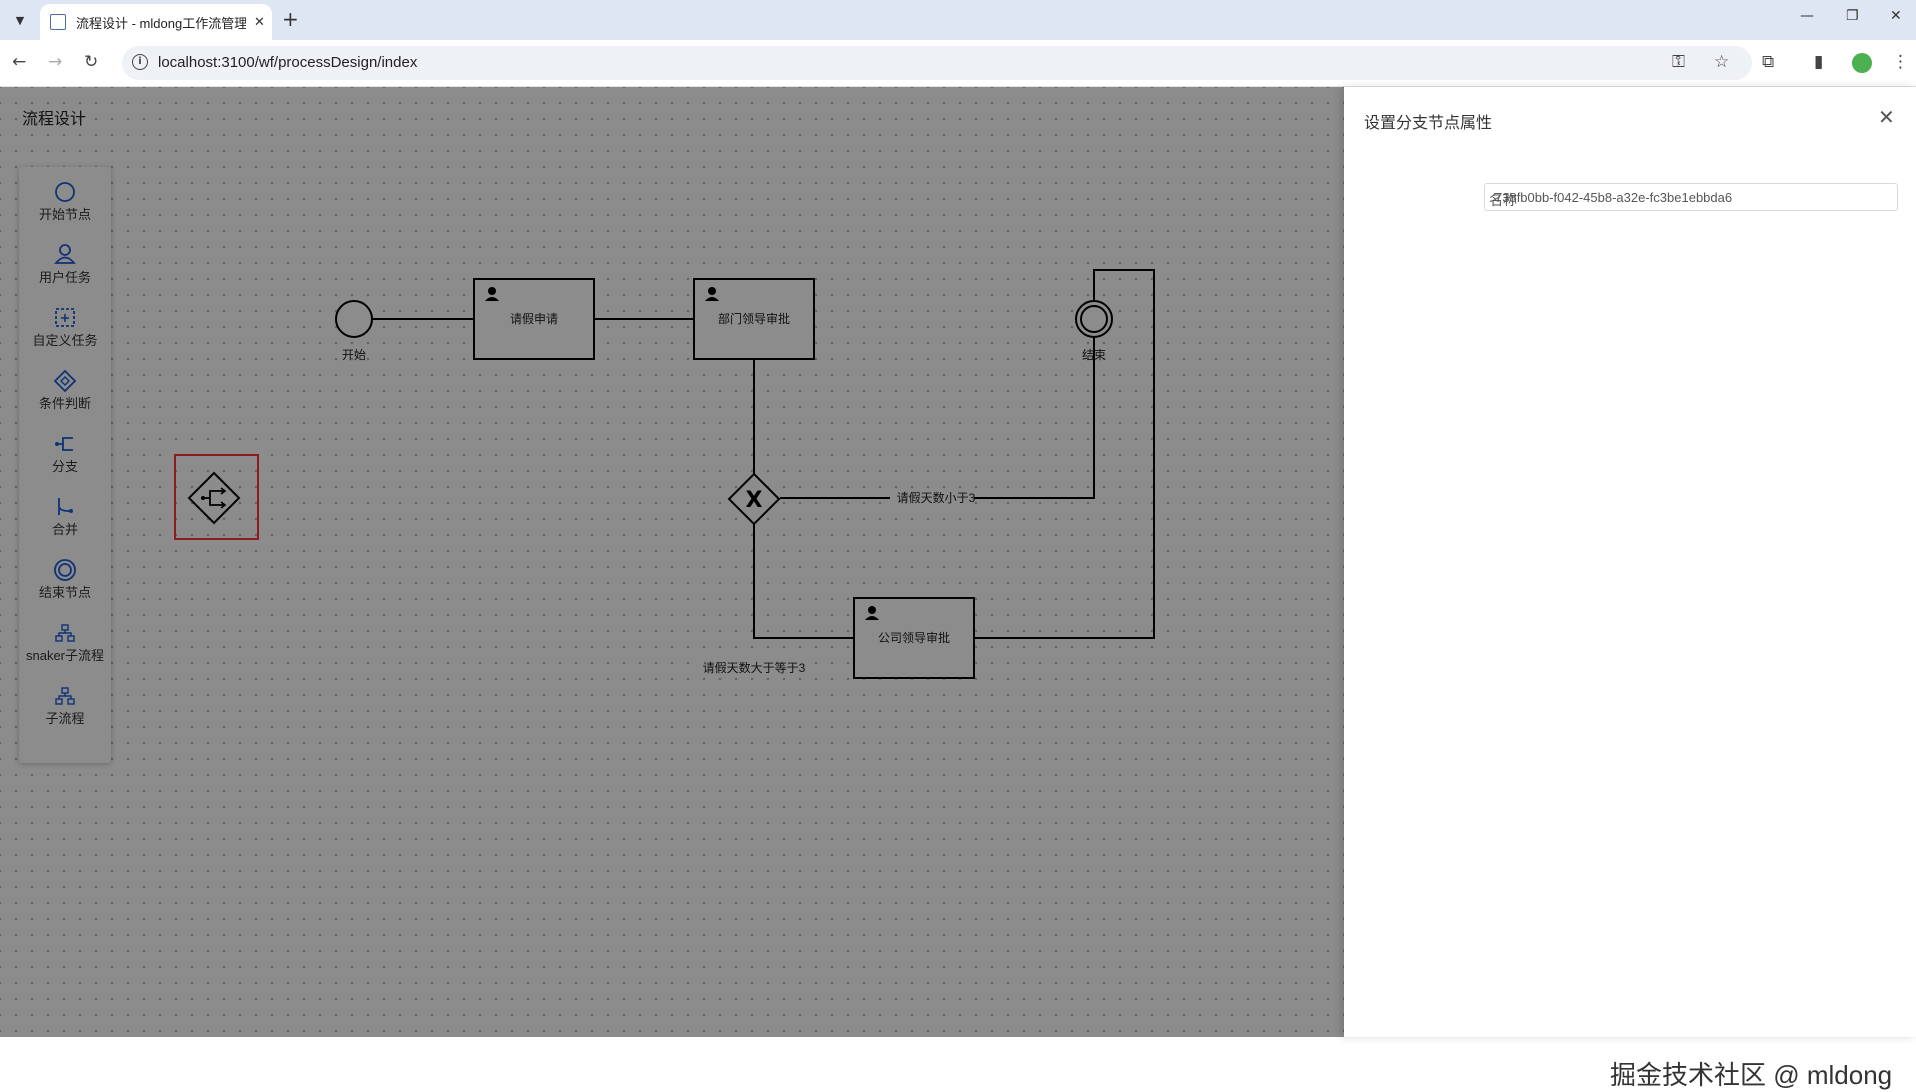  I want to click on new-tab-button: +, so click(290, 19).